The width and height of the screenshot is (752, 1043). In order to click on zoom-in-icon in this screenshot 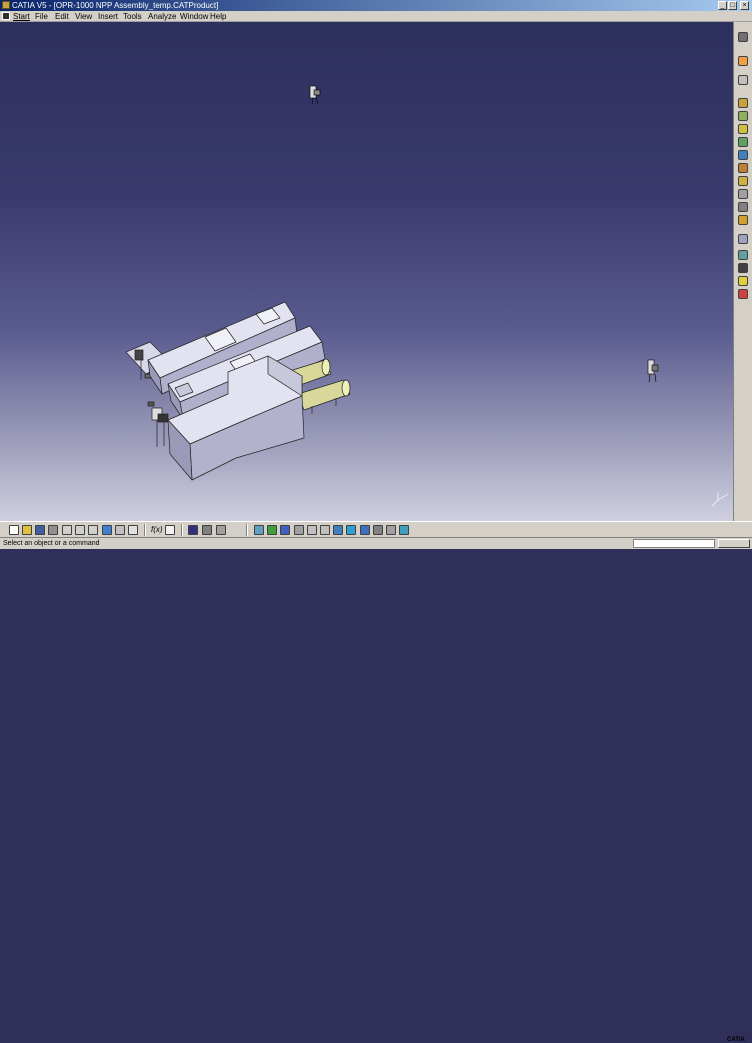, I will do `click(312, 530)`.